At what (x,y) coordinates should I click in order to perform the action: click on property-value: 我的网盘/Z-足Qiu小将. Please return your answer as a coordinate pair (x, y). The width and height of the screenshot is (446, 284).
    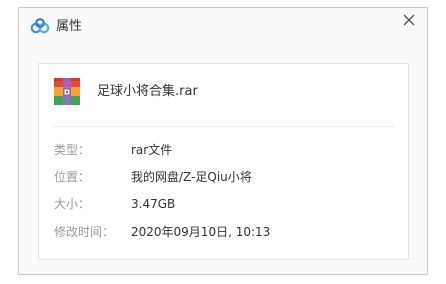
    Looking at the image, I should click on (191, 177).